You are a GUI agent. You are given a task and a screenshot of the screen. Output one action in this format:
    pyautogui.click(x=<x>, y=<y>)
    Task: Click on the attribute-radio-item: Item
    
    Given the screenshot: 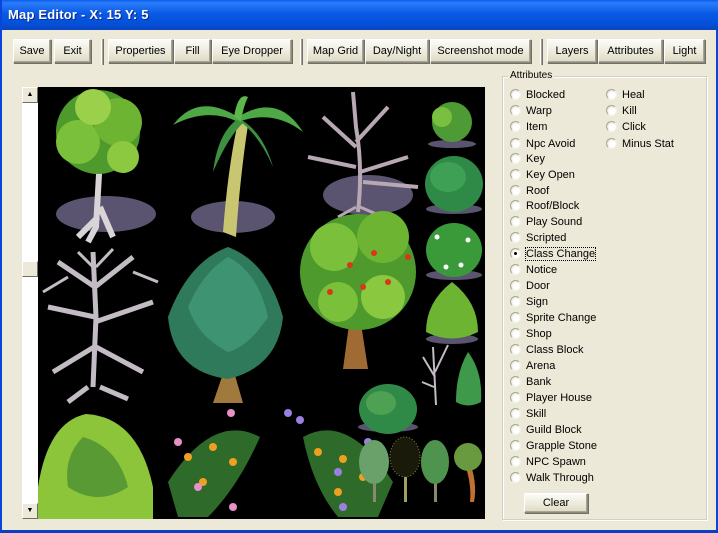 What is the action you would take?
    pyautogui.click(x=528, y=126)
    